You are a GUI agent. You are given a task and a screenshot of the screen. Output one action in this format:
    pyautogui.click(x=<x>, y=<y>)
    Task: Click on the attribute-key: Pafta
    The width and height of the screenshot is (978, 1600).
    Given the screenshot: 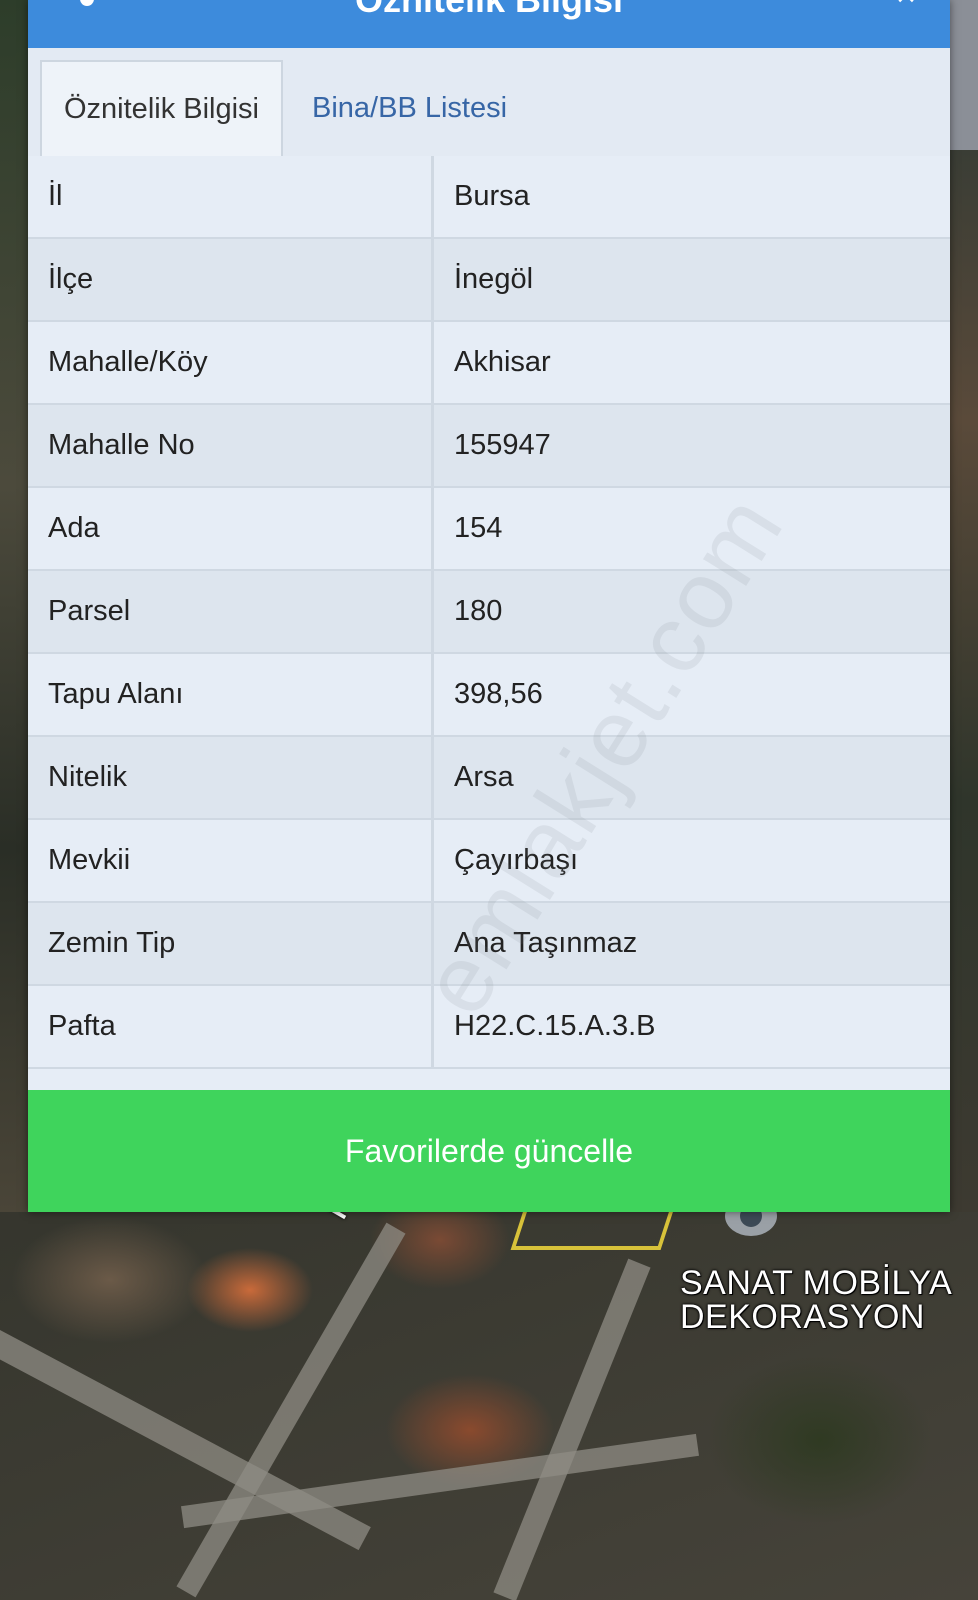 What is the action you would take?
    pyautogui.click(x=231, y=1026)
    